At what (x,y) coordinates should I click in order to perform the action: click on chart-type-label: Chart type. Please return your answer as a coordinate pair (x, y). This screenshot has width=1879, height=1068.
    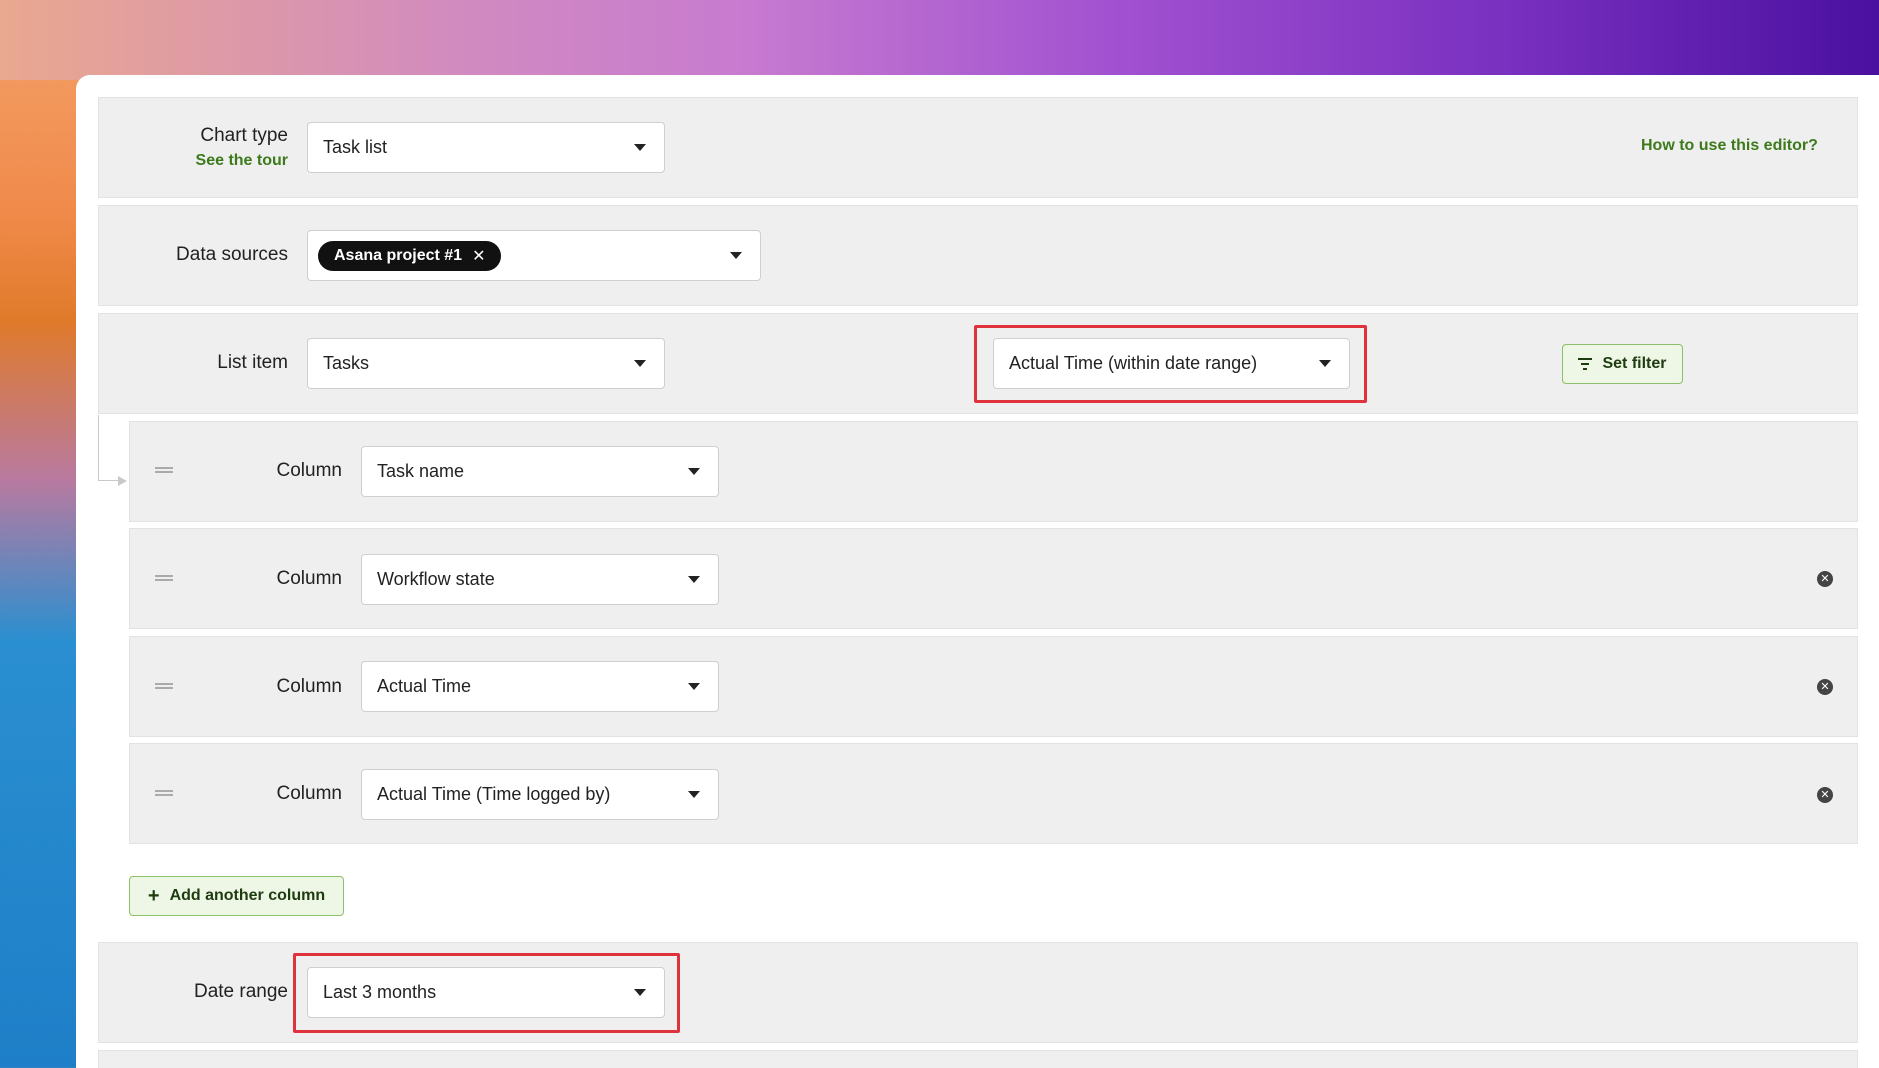
    Looking at the image, I should click on (244, 135).